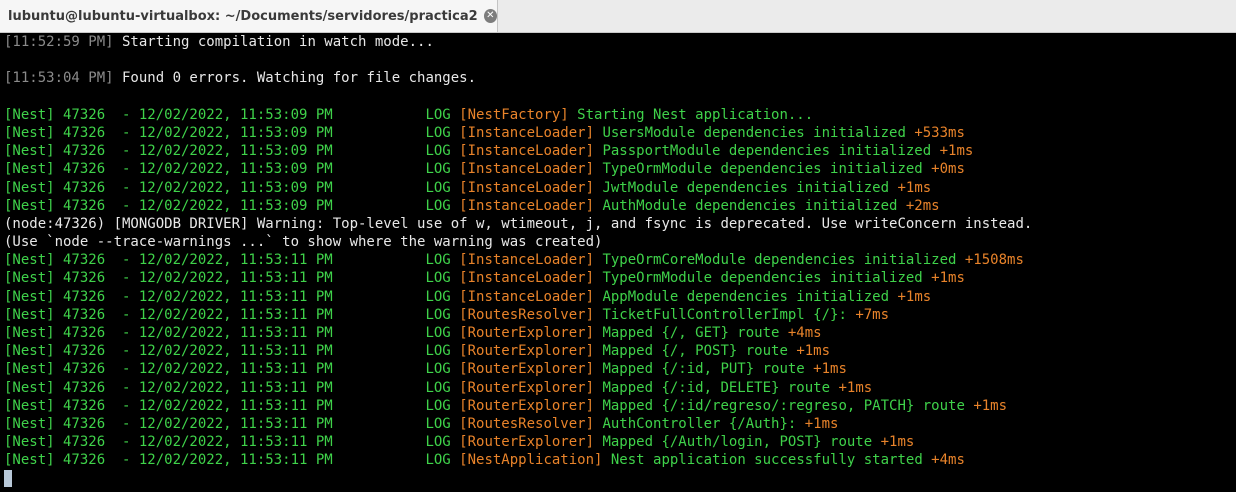 This screenshot has height=492, width=1236. What do you see at coordinates (620, 478) in the screenshot?
I see `prompt-line` at bounding box center [620, 478].